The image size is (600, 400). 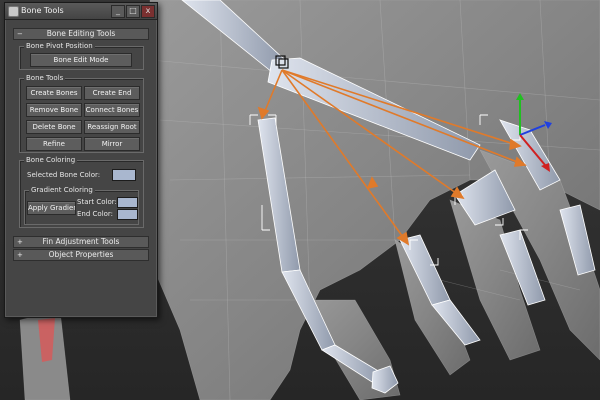 I want to click on maximize-icon: □, so click(x=133, y=11).